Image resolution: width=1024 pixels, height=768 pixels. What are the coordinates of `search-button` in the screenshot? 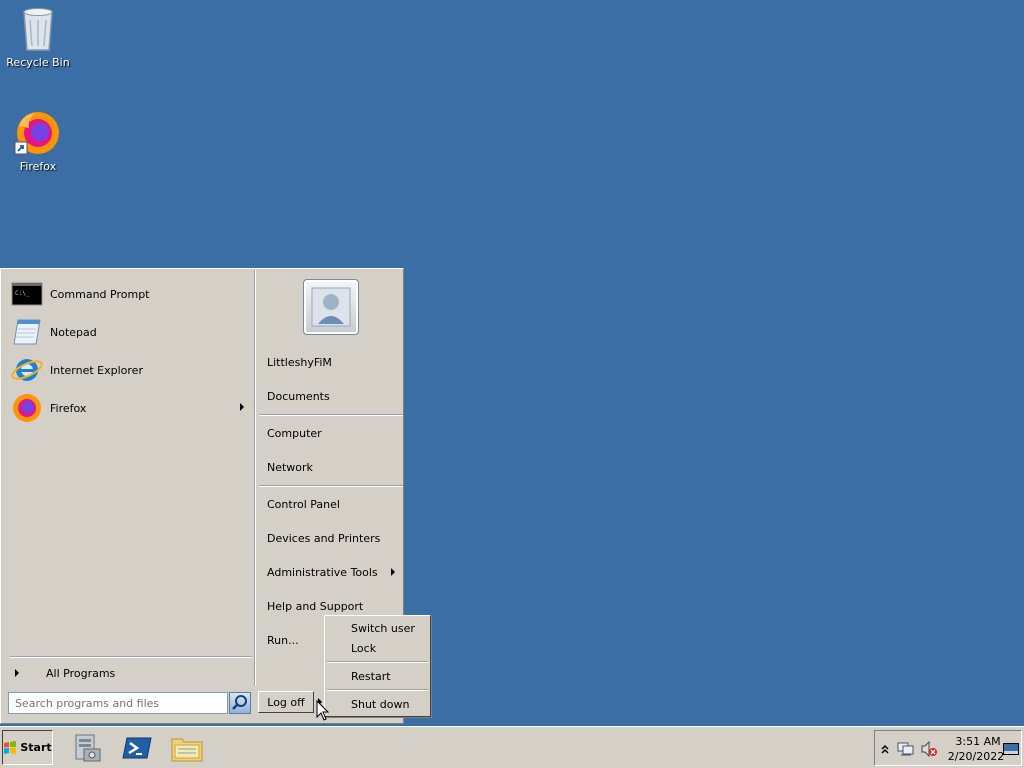 It's located at (240, 703).